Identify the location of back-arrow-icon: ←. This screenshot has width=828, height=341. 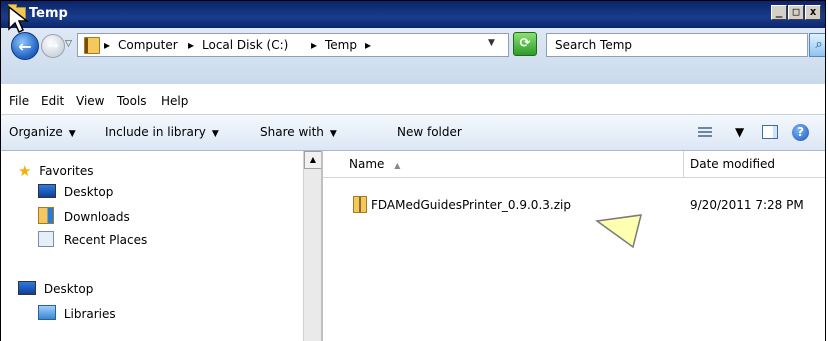
(25, 46).